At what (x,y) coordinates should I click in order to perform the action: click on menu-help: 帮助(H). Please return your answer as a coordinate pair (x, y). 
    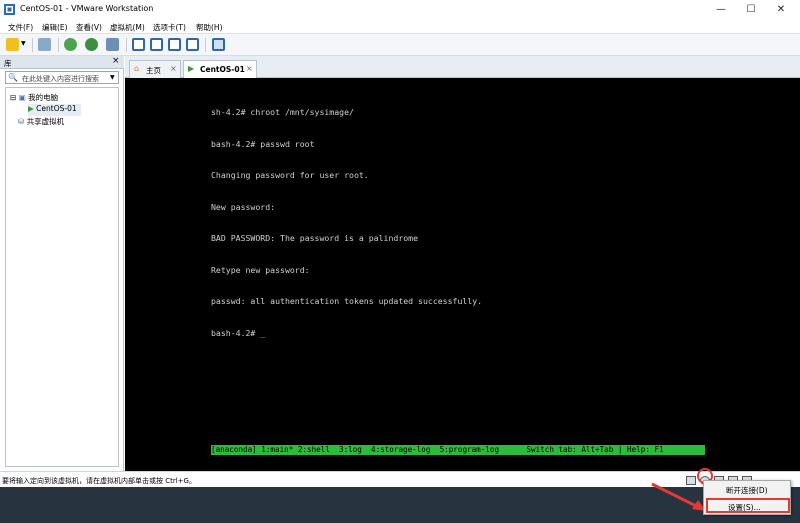
    Looking at the image, I should click on (209, 27).